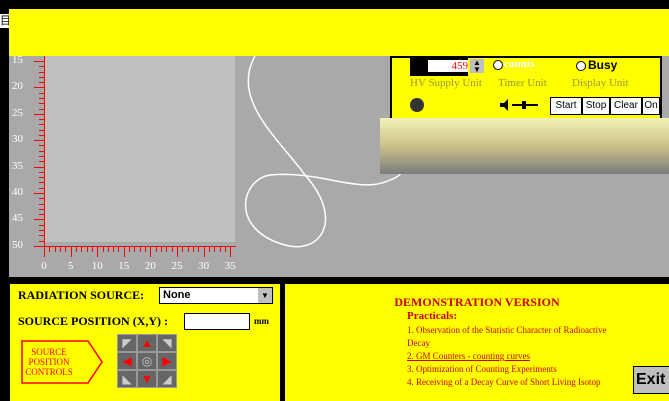 The height and width of the screenshot is (401, 669). Describe the element at coordinates (44, 266) in the screenshot. I see `x-tick-label: 0` at that location.